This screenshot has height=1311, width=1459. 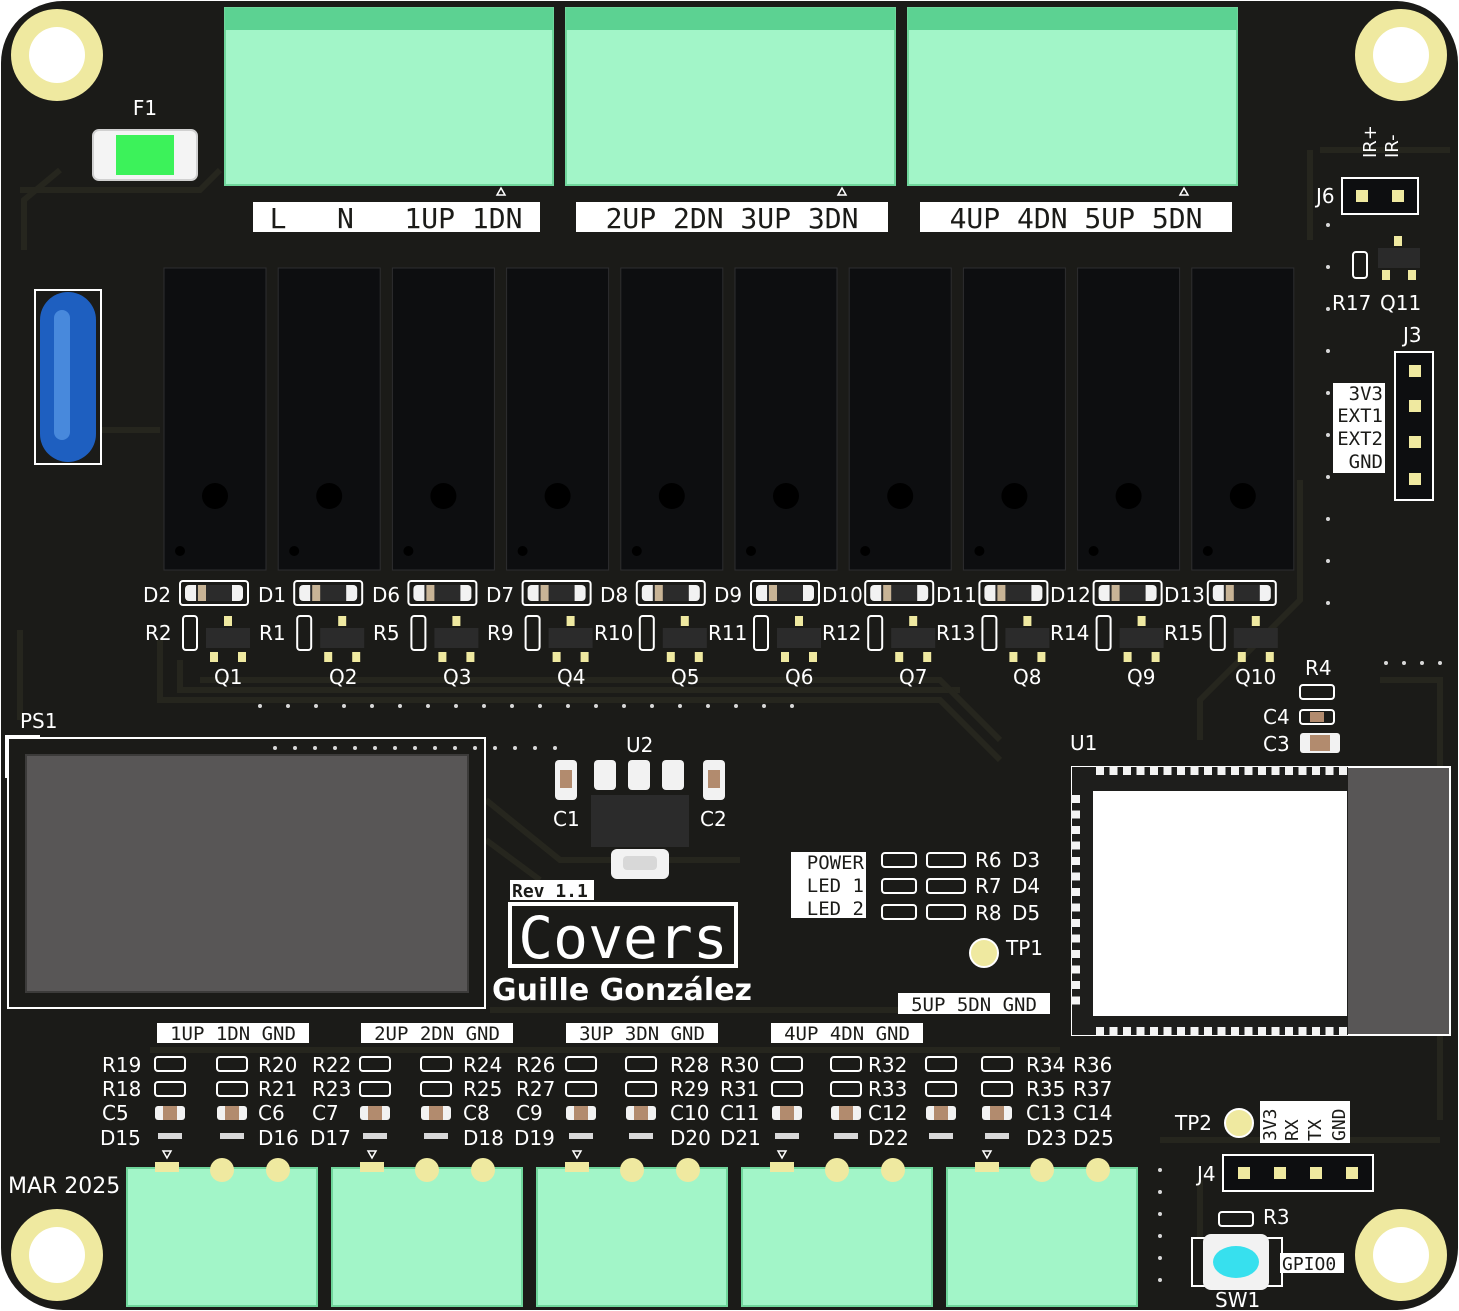 I want to click on component-ref: R25, so click(x=482, y=1089).